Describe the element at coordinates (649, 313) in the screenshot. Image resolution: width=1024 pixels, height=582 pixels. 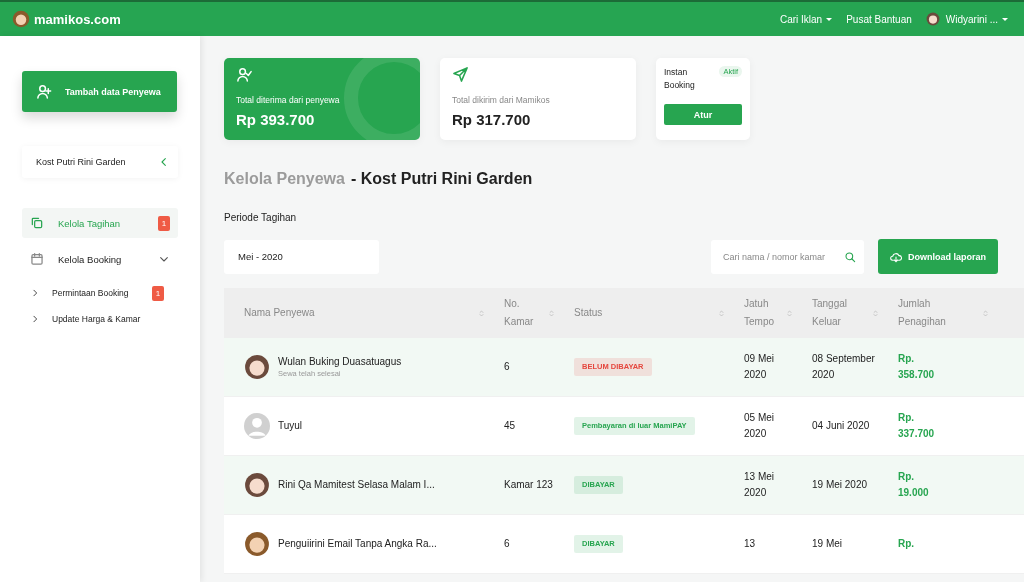
I see `column-header: Status` at that location.